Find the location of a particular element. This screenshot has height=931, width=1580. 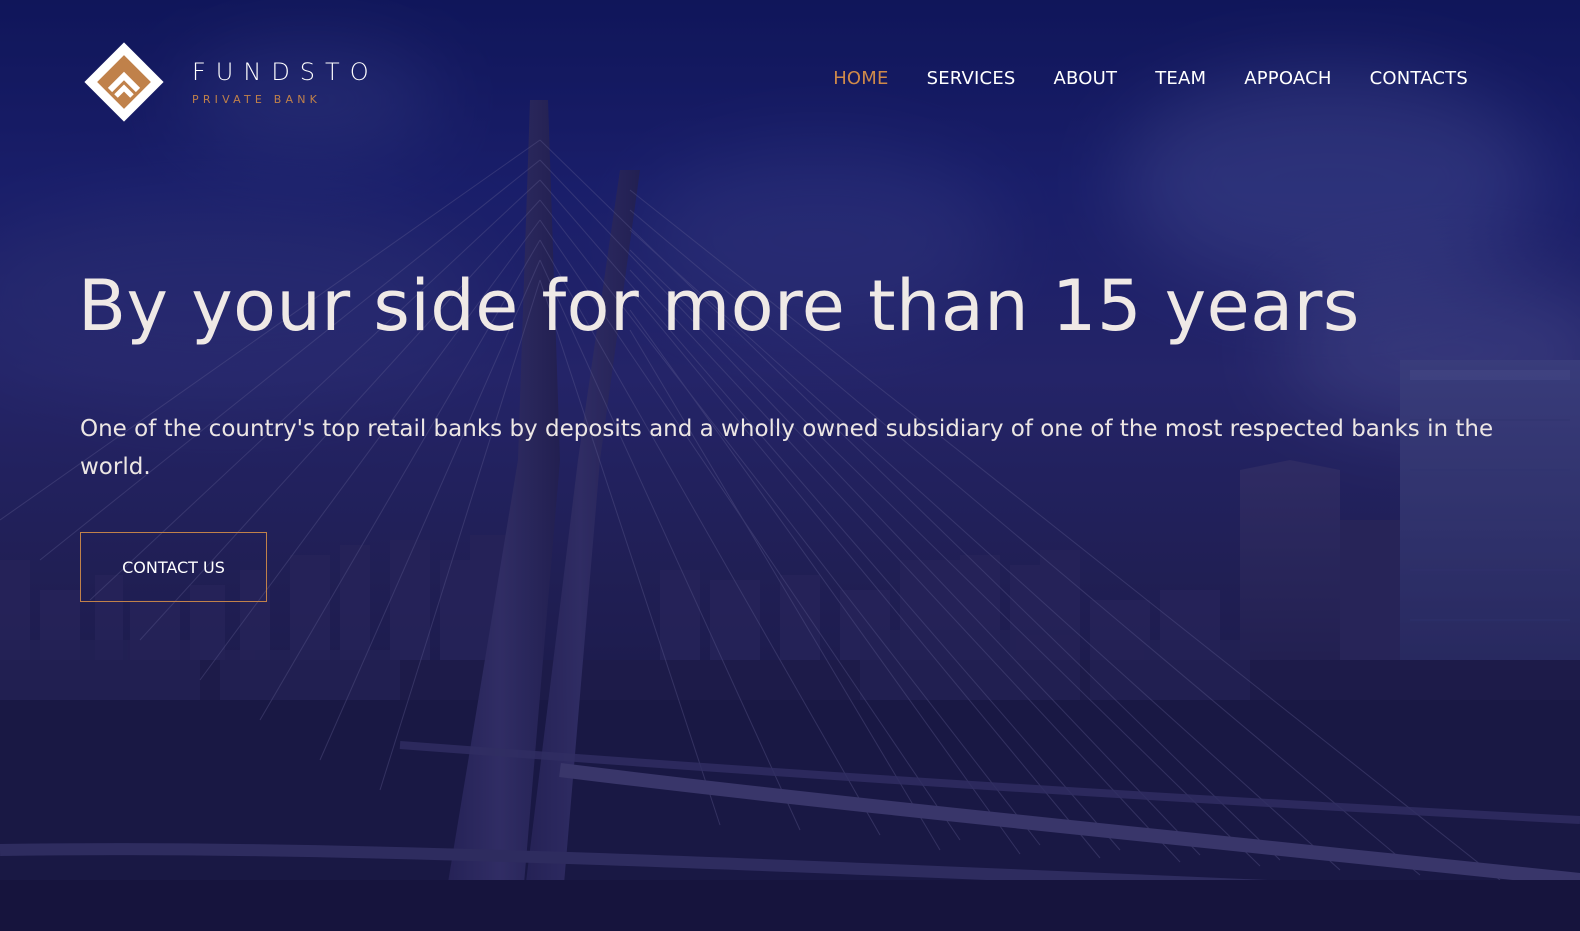

nav-item-home: HOME is located at coordinates (860, 78).